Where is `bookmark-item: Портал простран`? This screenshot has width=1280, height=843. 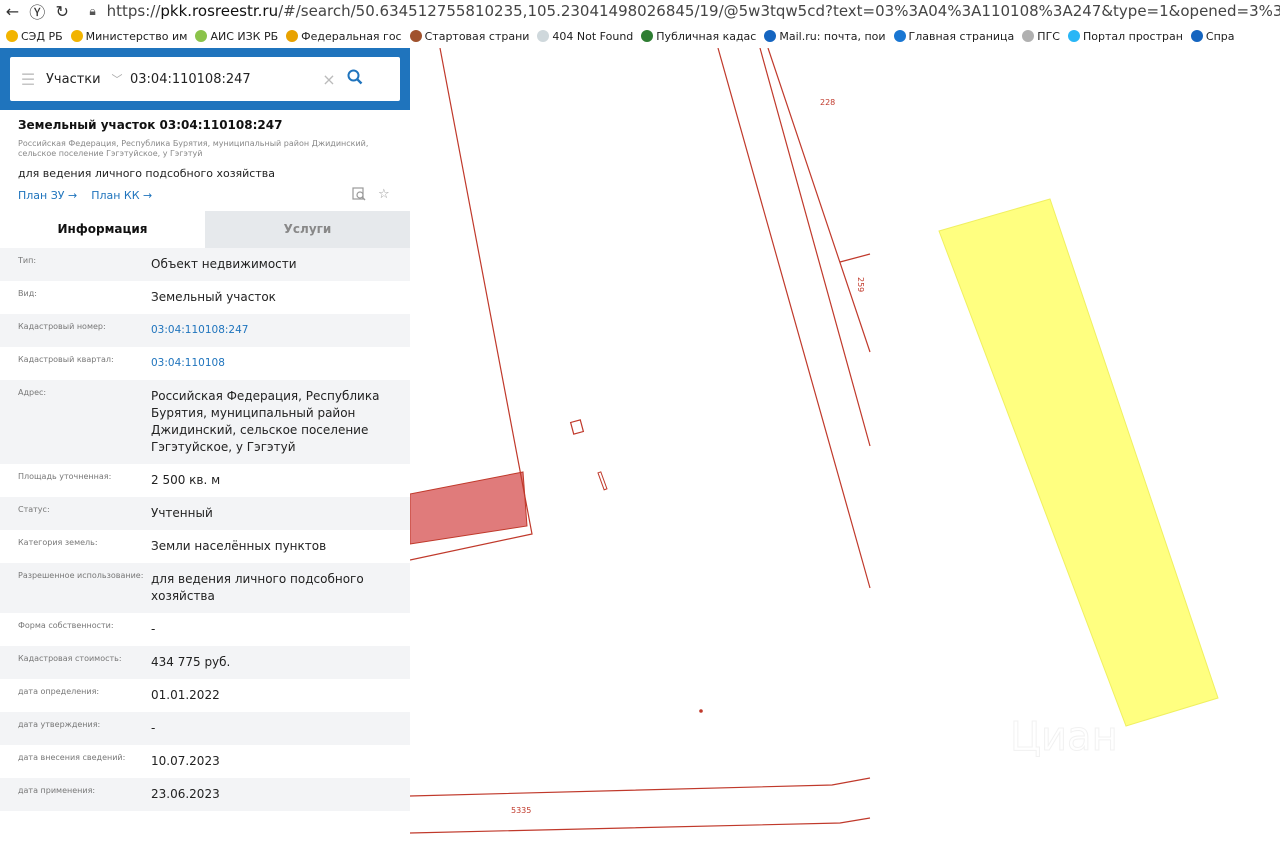 bookmark-item: Портал простран is located at coordinates (1125, 36).